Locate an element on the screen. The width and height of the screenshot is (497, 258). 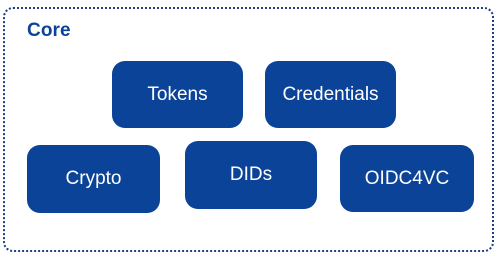
credentials-node-label: Credentials is located at coordinates (330, 94).